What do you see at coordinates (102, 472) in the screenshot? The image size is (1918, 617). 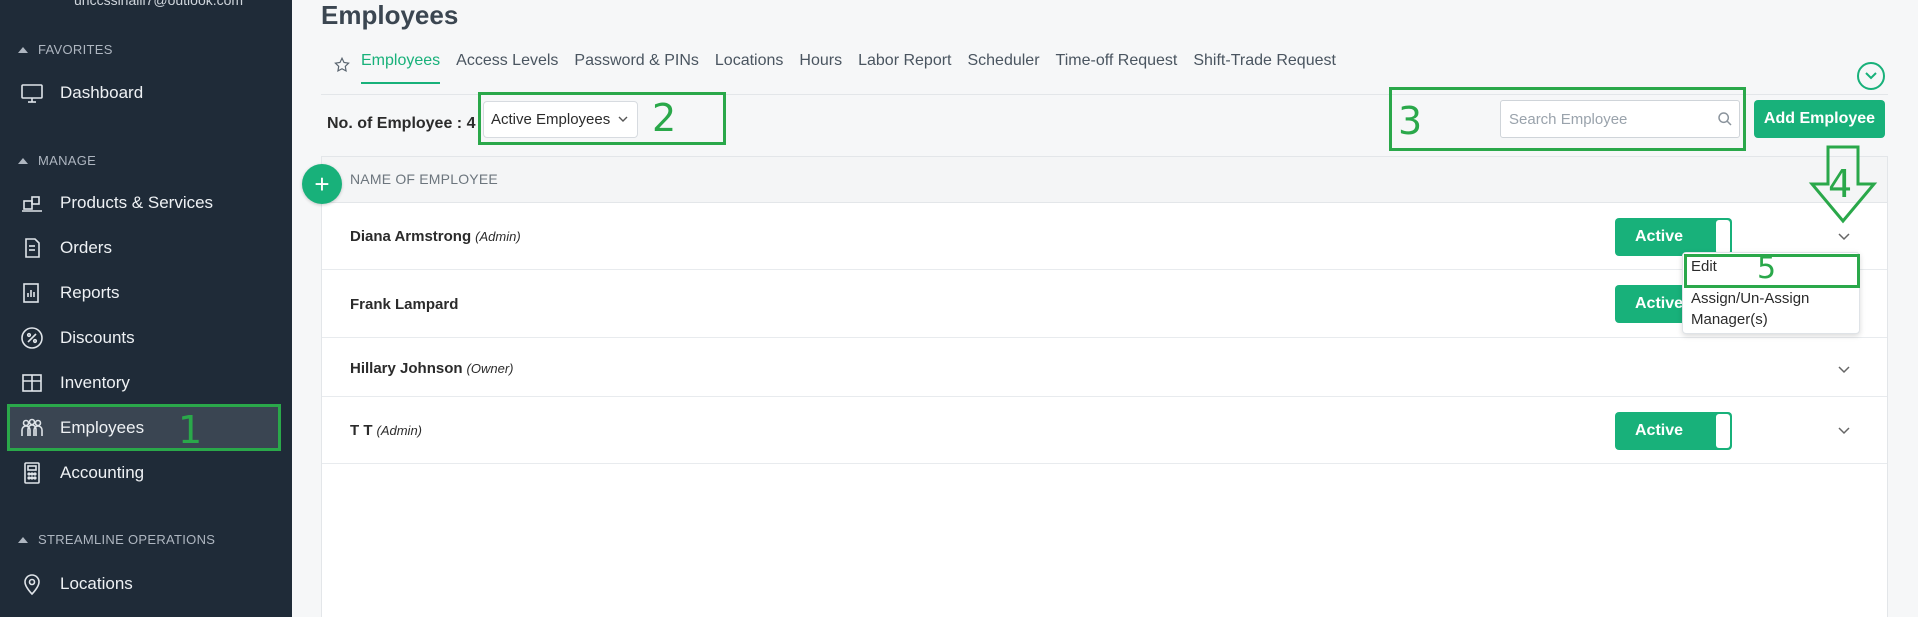 I see `sidebar-item-label: Accounting` at bounding box center [102, 472].